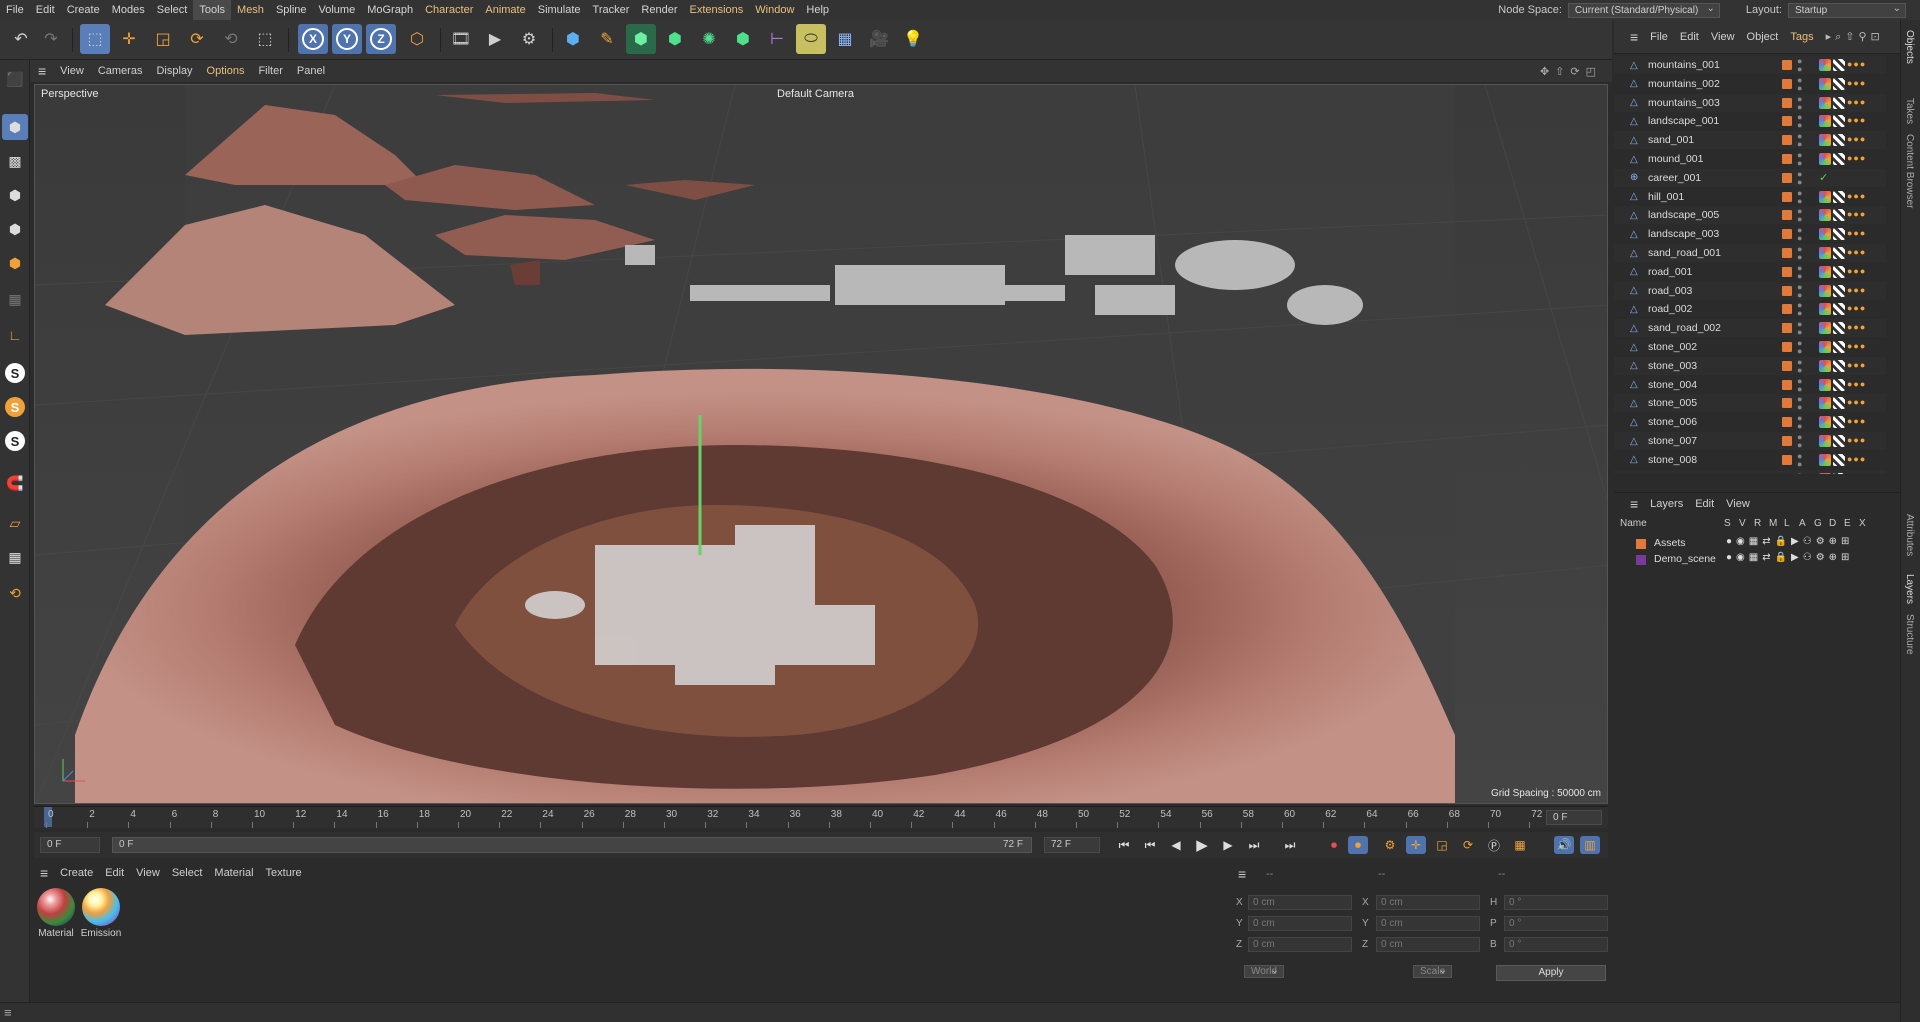  Describe the element at coordinates (641, 39) in the screenshot. I see `subdivision-icon: ⬢` at that location.